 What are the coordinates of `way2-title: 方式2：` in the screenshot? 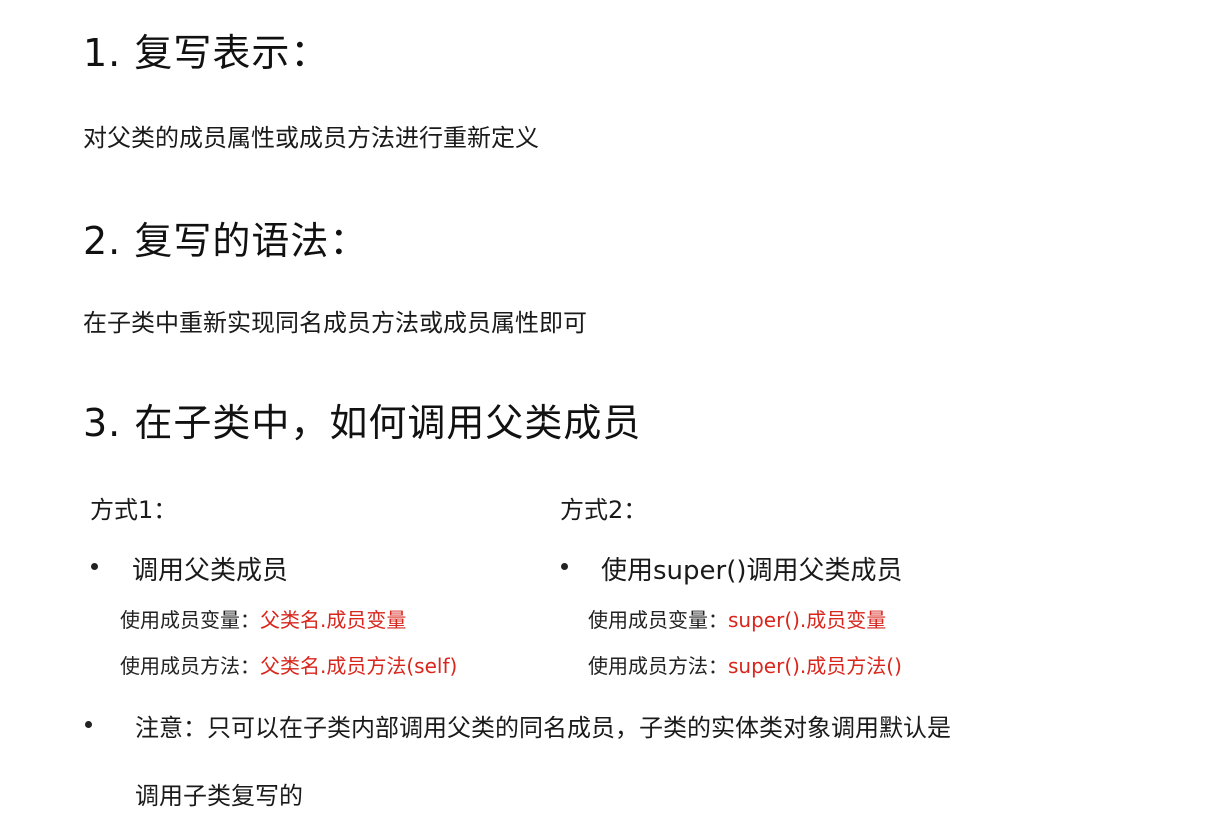 It's located at (604, 510).